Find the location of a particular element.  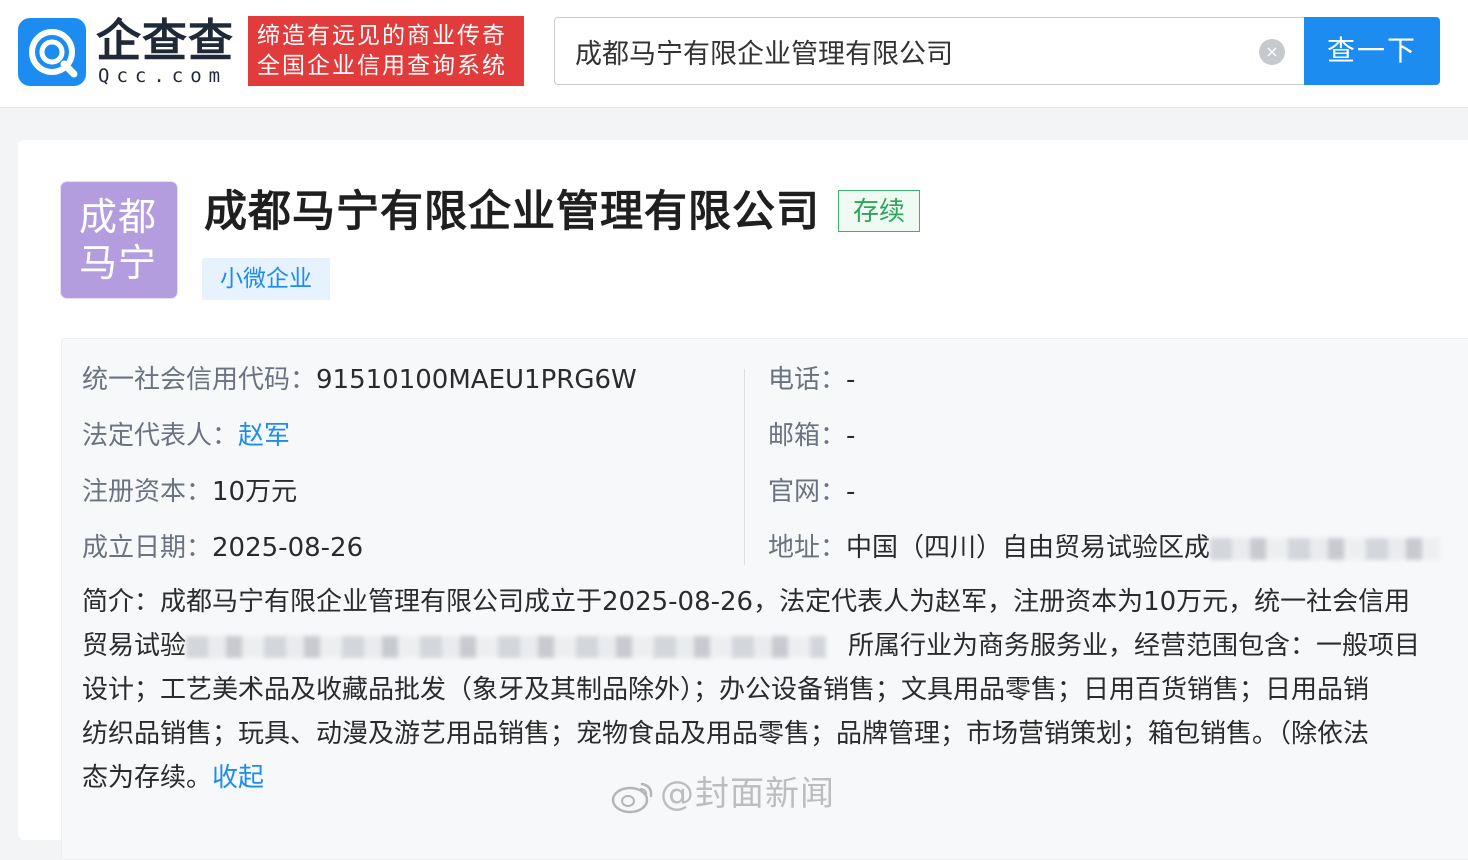

address-label: 地址： is located at coordinates (807, 548).